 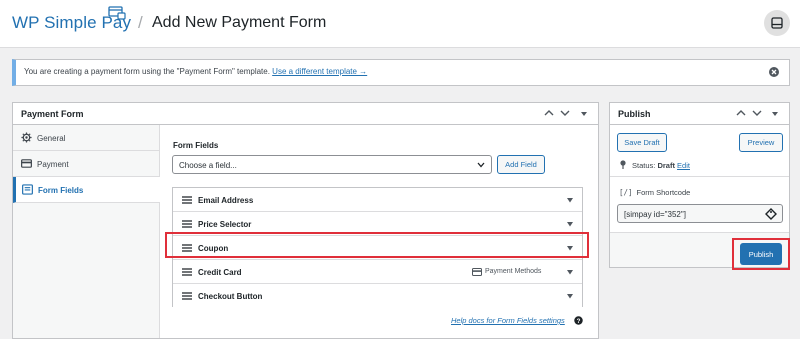 I want to click on list-item: Credit Card Payment Methods, so click(x=377, y=272).